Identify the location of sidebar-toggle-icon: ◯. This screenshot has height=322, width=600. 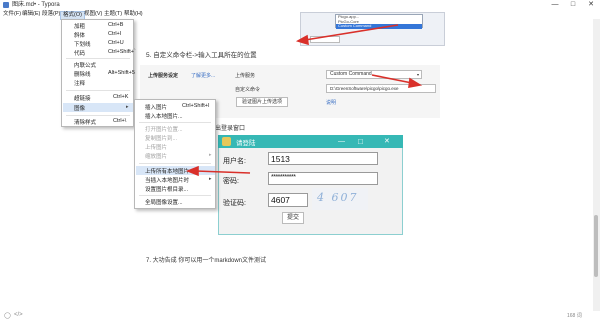
(7, 315).